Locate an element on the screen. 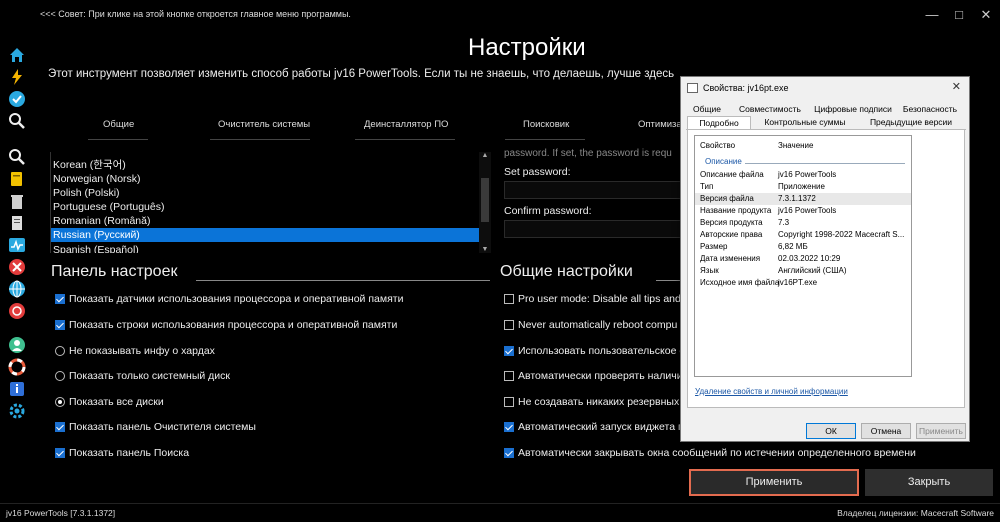 The image size is (1000, 522). list-item: Norwegian (Norsk) is located at coordinates (266, 179).